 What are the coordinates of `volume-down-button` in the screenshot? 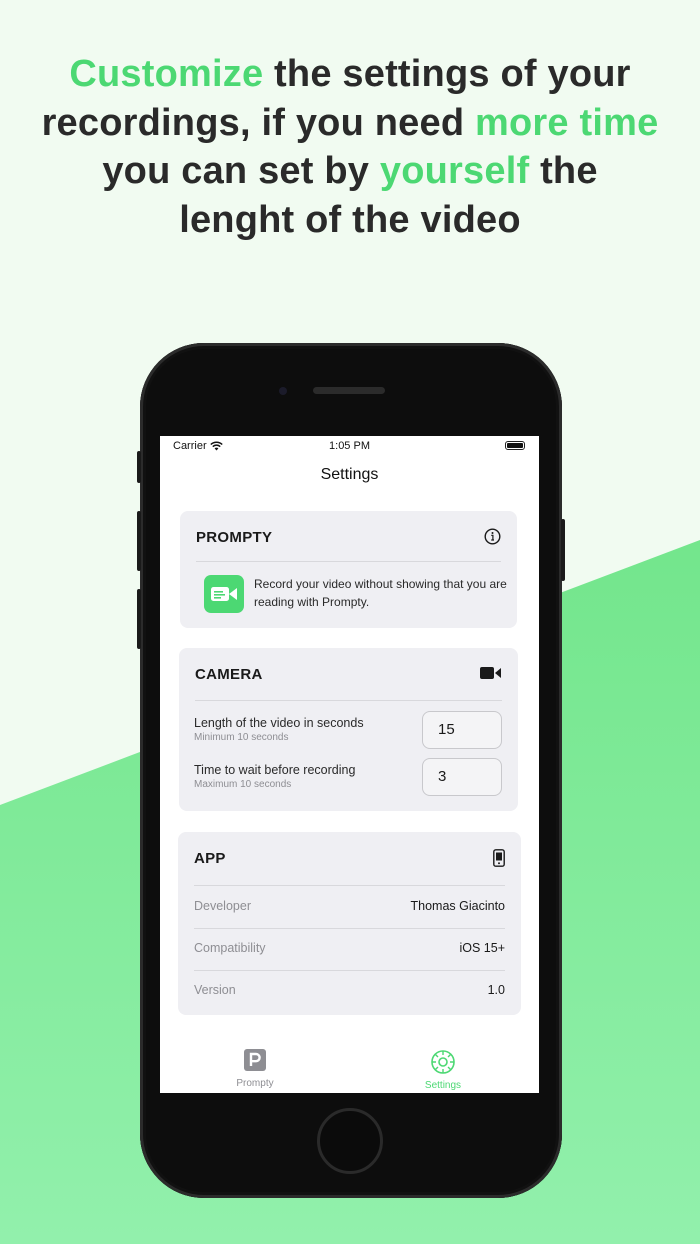 It's located at (139, 619).